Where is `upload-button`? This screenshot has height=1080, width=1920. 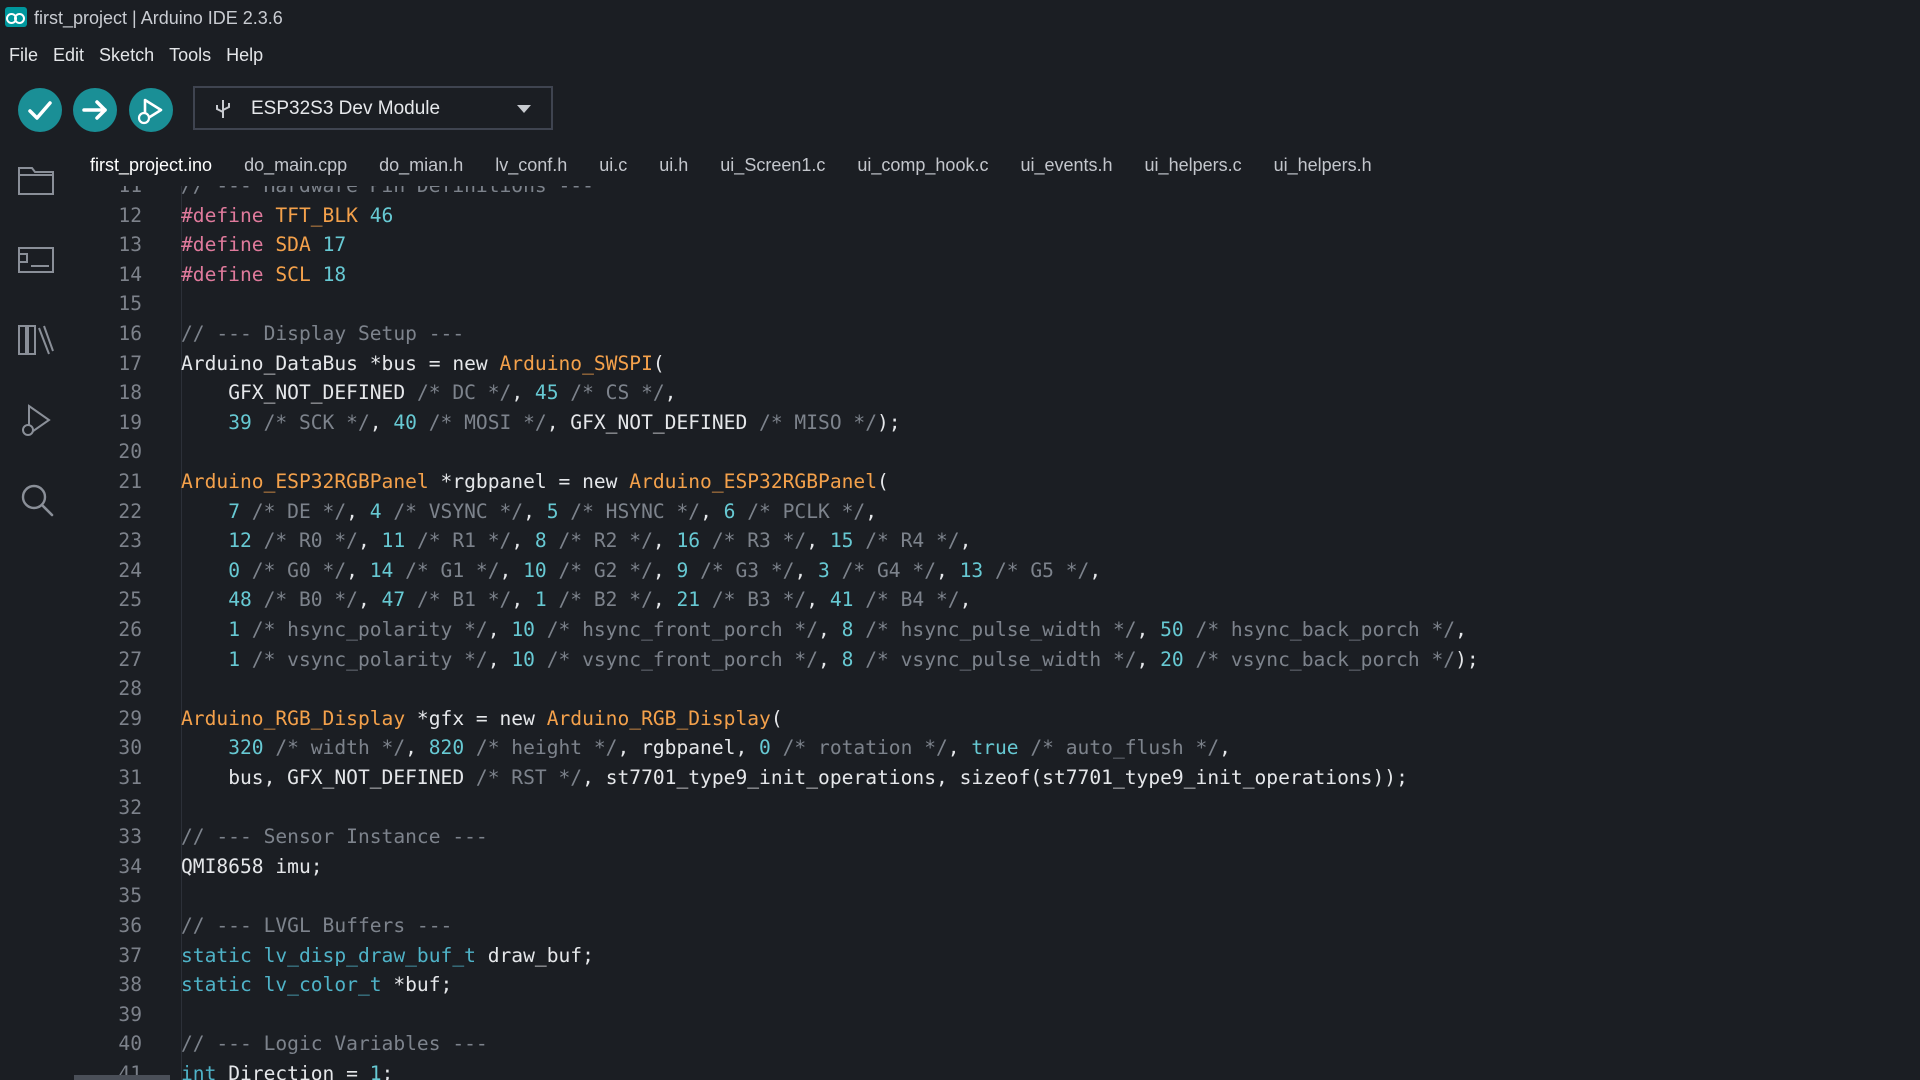
upload-button is located at coordinates (95, 110).